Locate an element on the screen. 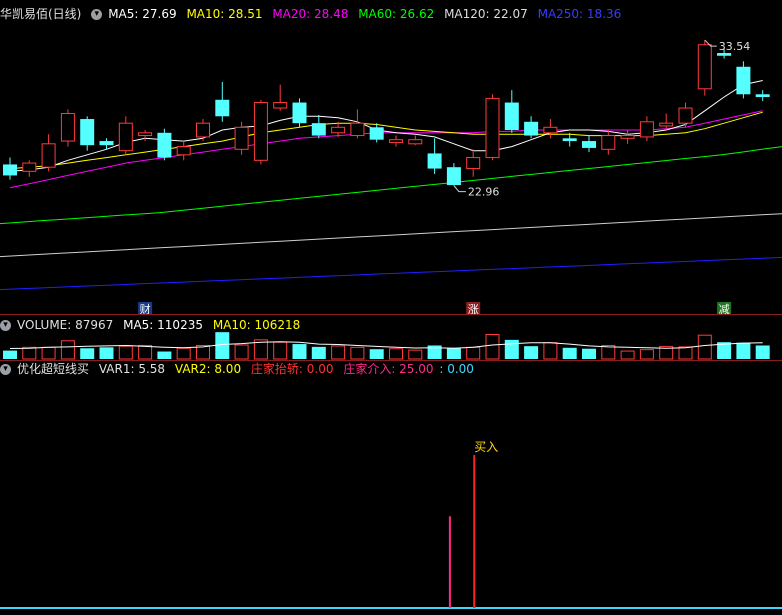 Image resolution: width=782 pixels, height=615 pixels. ma60-label: MA60: 26.62 is located at coordinates (396, 14).